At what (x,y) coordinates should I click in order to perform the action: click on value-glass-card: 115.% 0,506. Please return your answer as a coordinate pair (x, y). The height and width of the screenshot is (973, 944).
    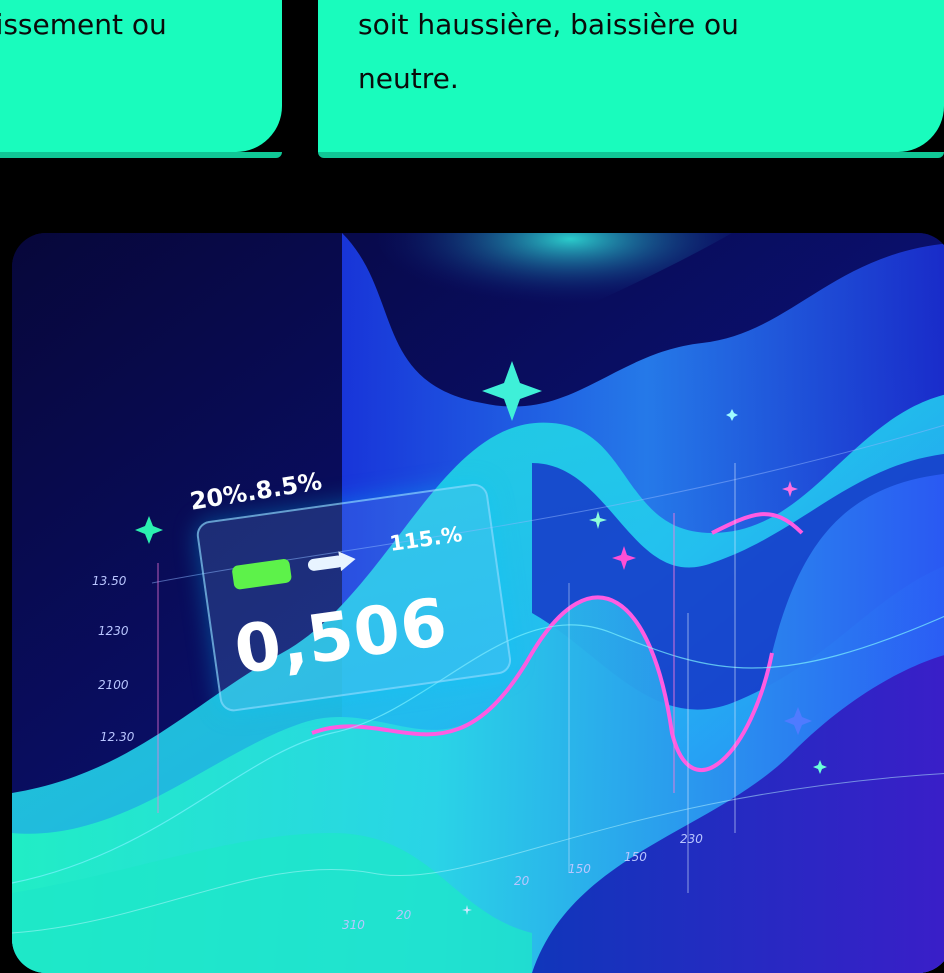
    Looking at the image, I should click on (354, 598).